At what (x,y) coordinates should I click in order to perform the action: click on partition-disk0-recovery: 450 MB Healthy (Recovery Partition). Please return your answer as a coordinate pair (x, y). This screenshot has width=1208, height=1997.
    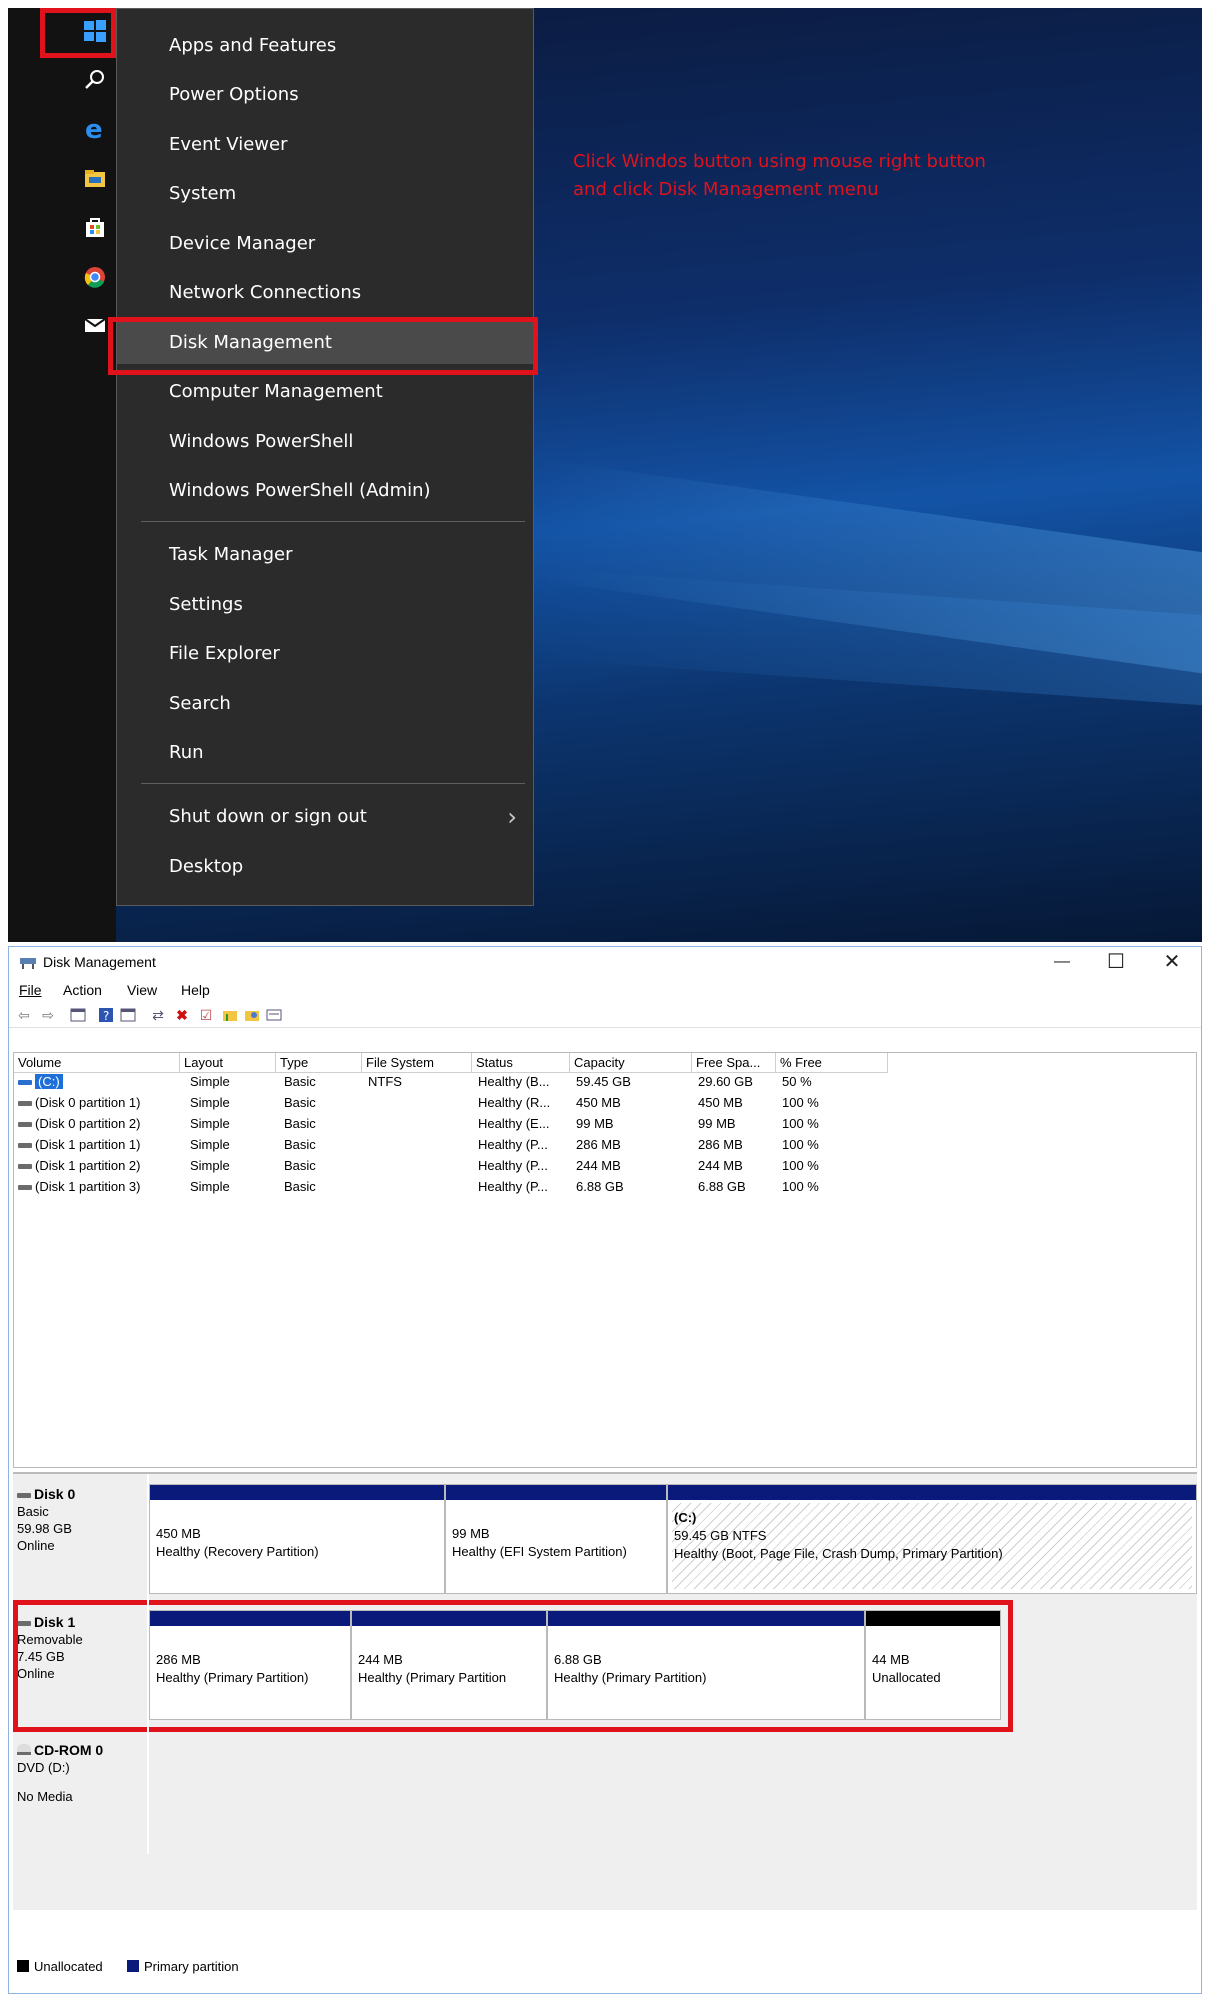
    Looking at the image, I should click on (297, 1539).